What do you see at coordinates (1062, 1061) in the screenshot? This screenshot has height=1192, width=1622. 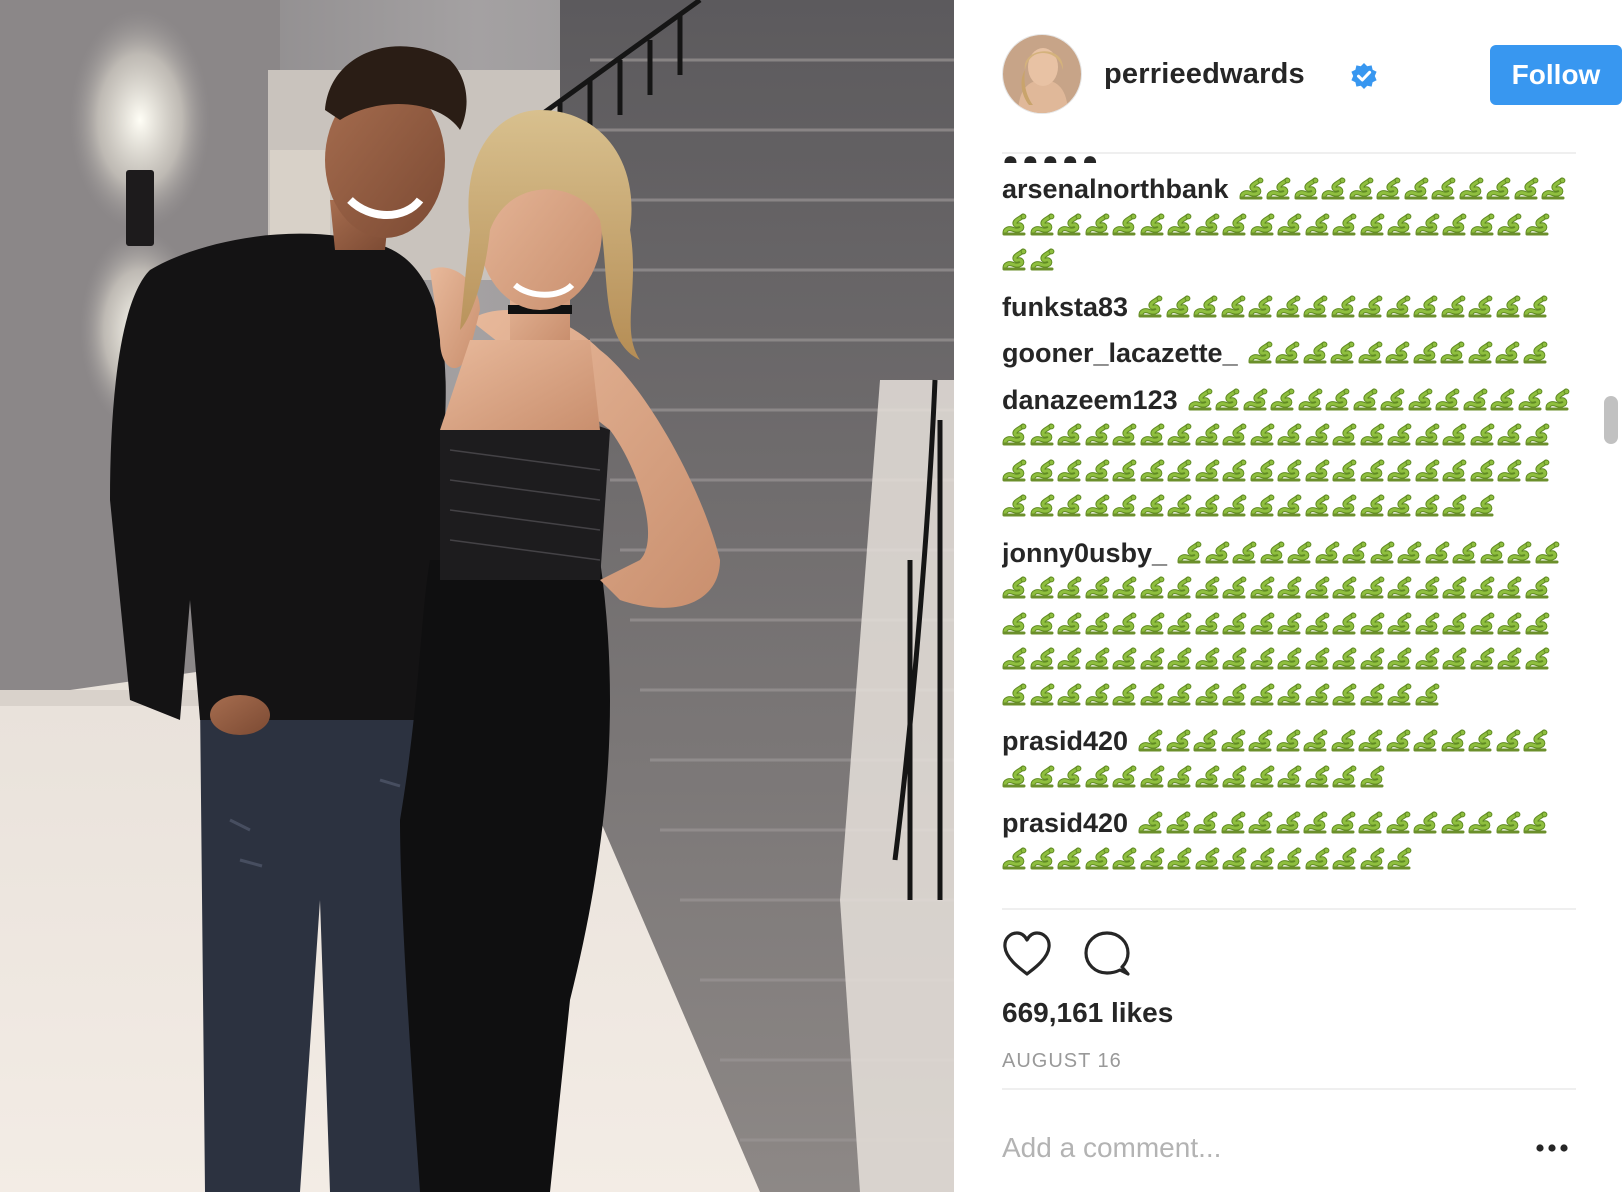 I see `post-date: AUGUST 16` at bounding box center [1062, 1061].